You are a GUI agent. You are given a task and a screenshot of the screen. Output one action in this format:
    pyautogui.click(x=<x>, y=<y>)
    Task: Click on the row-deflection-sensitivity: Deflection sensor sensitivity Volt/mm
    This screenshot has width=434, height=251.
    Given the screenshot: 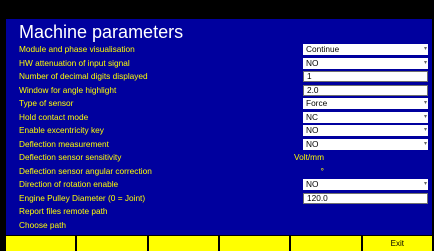 What is the action you would take?
    pyautogui.click(x=219, y=157)
    